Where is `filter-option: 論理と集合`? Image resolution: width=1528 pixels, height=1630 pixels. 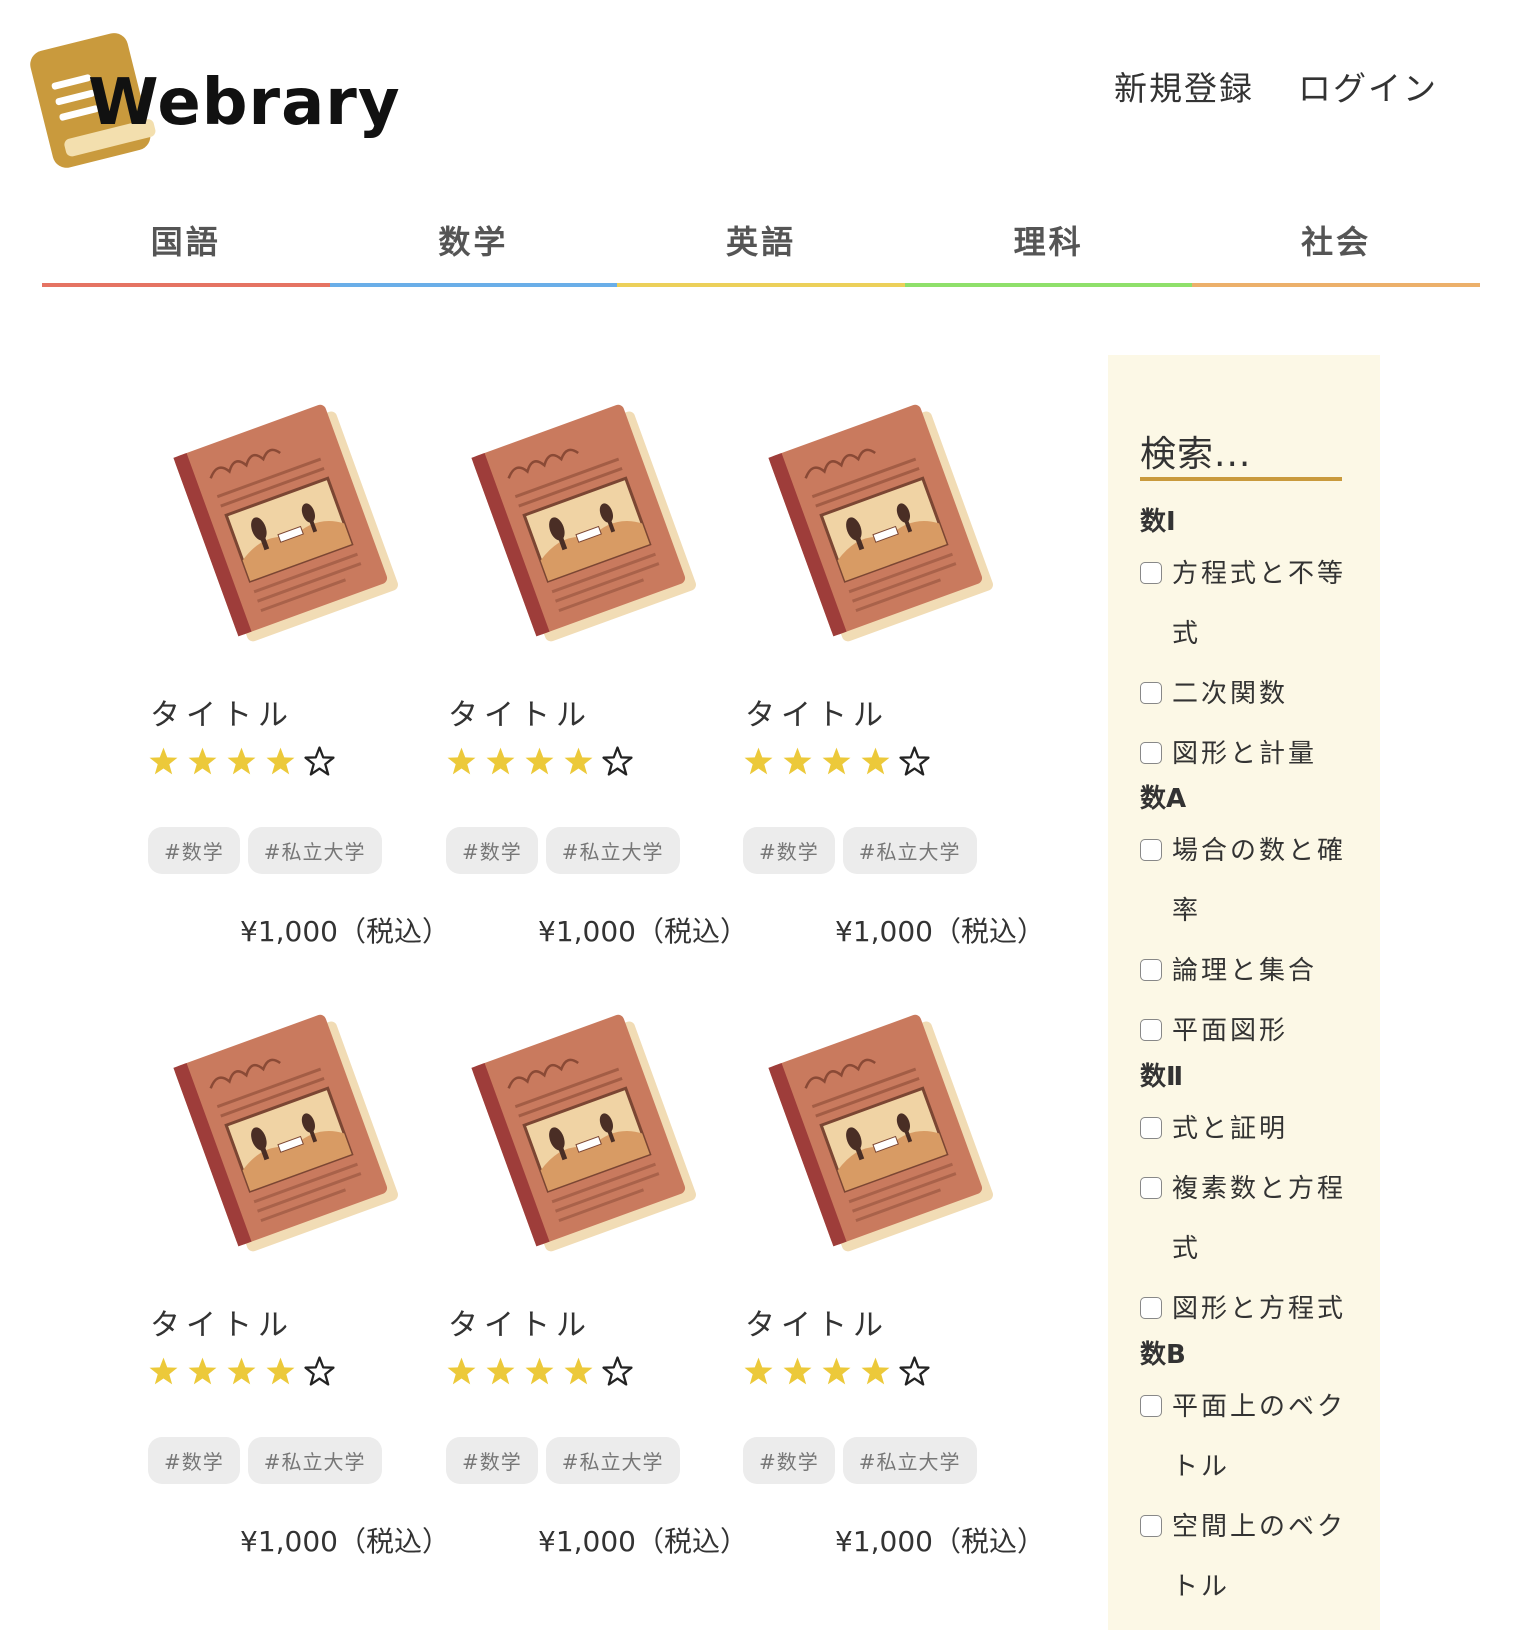
filter-option: 論理と集合 is located at coordinates (1245, 971).